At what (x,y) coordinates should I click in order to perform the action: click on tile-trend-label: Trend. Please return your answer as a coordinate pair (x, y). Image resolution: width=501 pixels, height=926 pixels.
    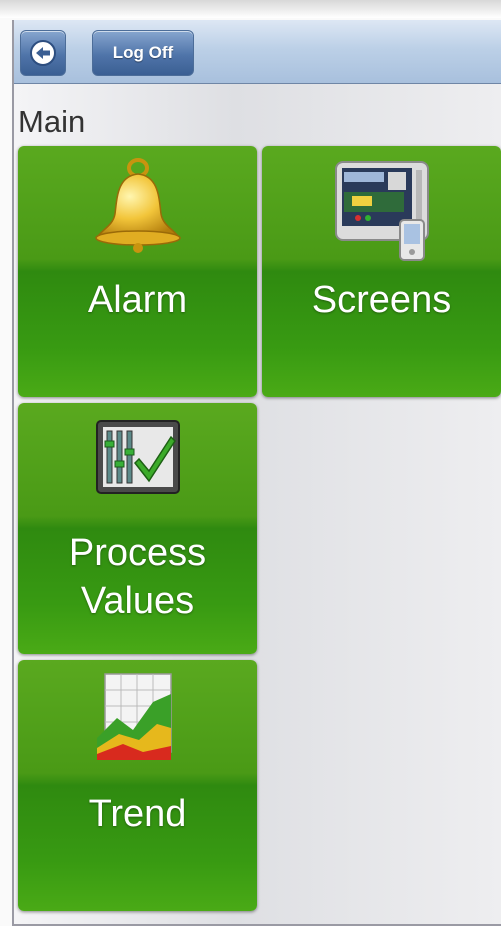
    Looking at the image, I should click on (137, 814).